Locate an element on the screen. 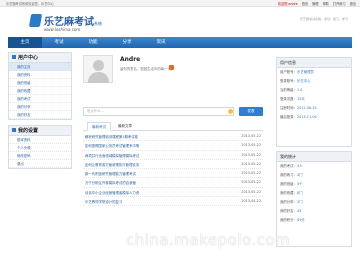 The image size is (360, 264). stats-row: 我的好友：45 is located at coordinates (314, 211).